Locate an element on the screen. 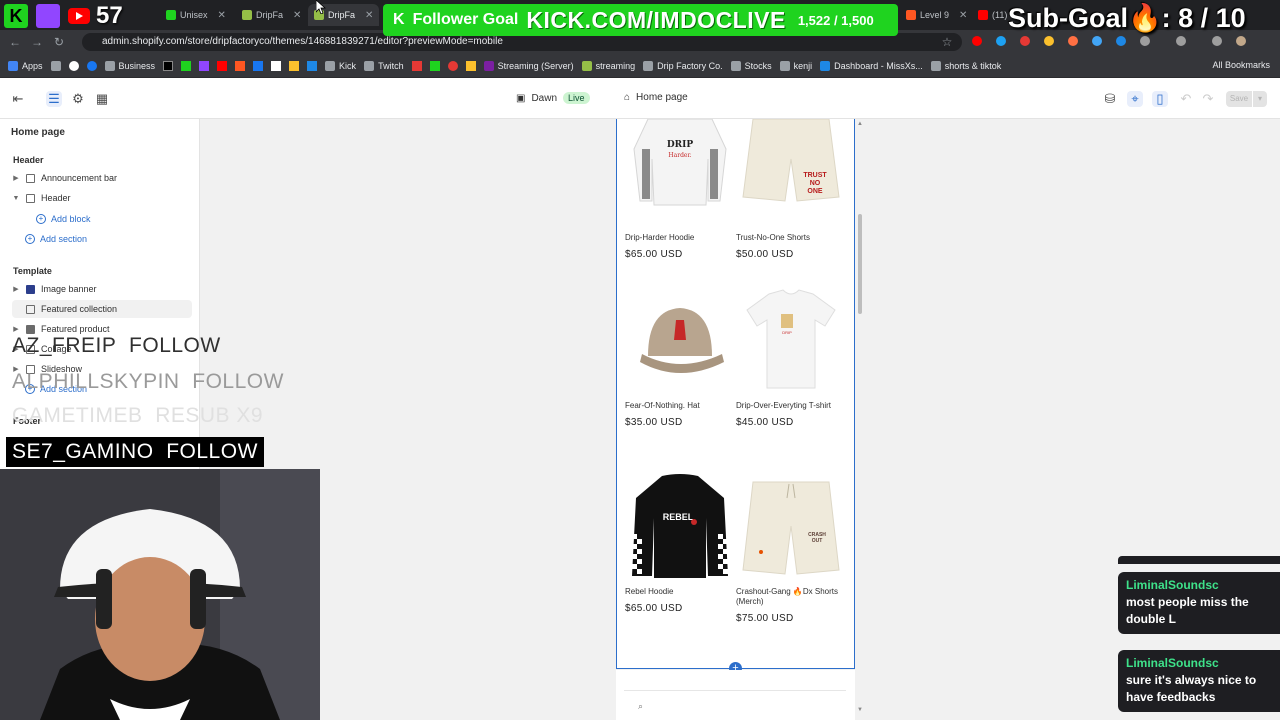 The height and width of the screenshot is (720, 1280). bookmark-item: shorts & tiktok is located at coordinates (965, 65).